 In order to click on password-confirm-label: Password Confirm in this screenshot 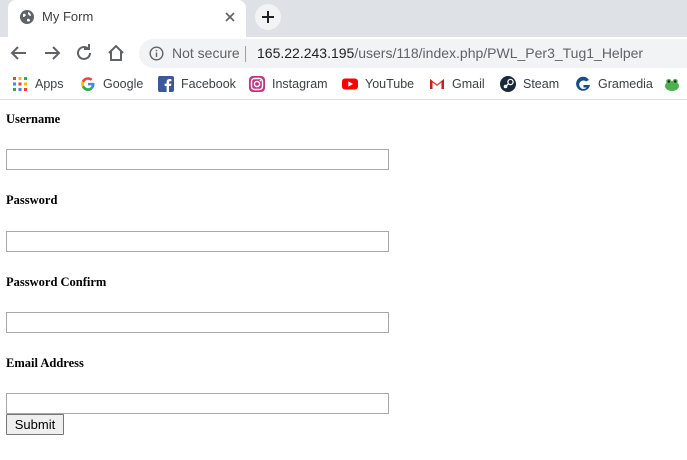, I will do `click(56, 282)`.